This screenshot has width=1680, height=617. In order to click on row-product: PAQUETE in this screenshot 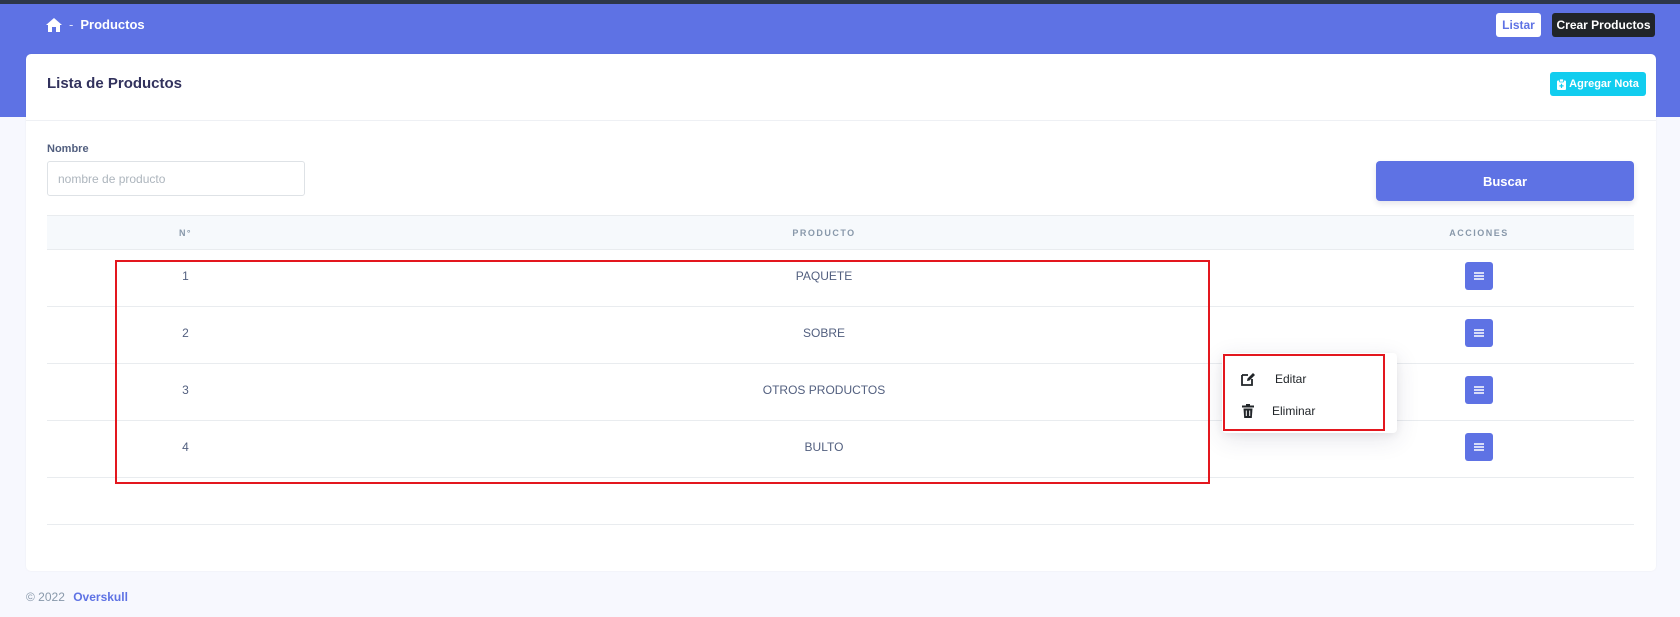, I will do `click(824, 276)`.